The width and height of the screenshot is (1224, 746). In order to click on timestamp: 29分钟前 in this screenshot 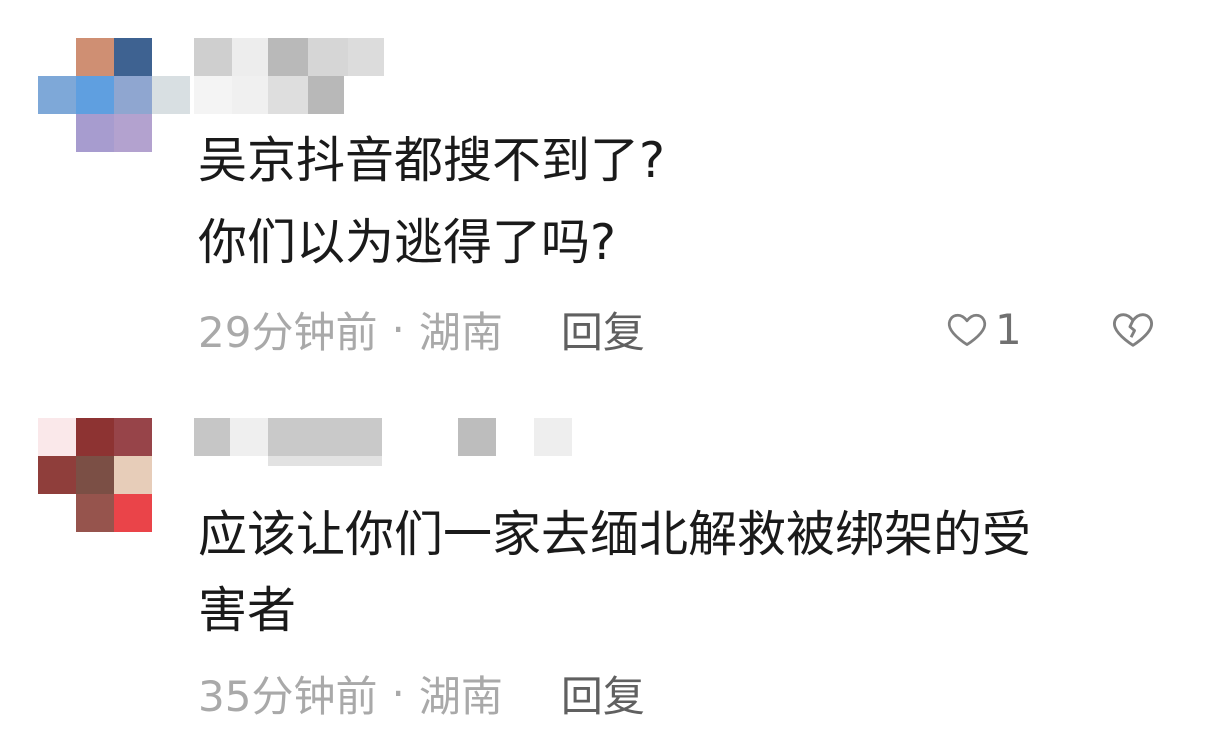, I will do `click(288, 332)`.